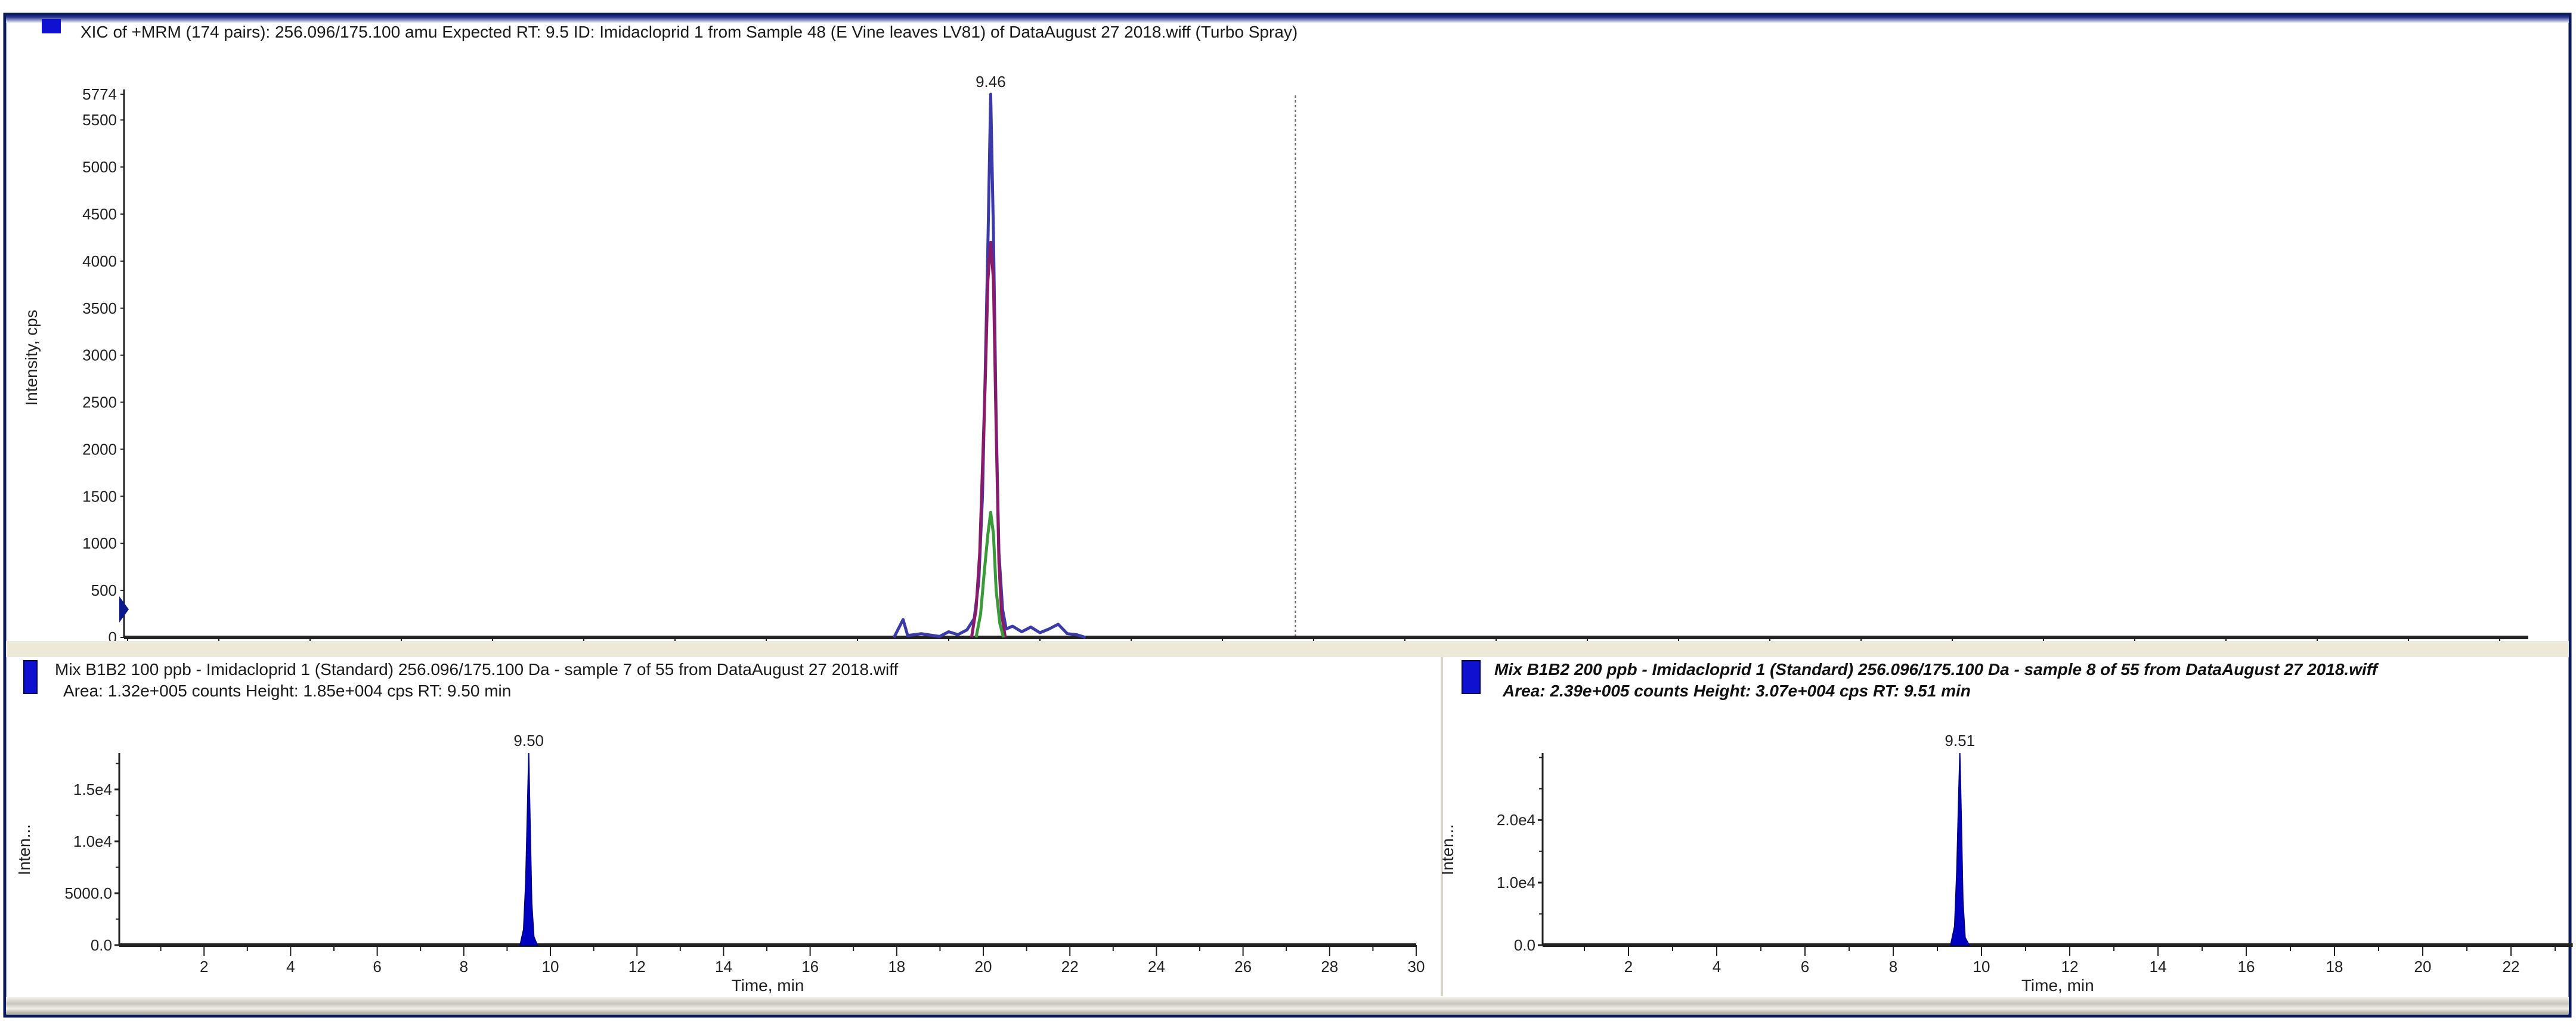 The width and height of the screenshot is (2576, 1028). Describe the element at coordinates (2334, 967) in the screenshot. I see `right-x-tick-label: 18` at that location.